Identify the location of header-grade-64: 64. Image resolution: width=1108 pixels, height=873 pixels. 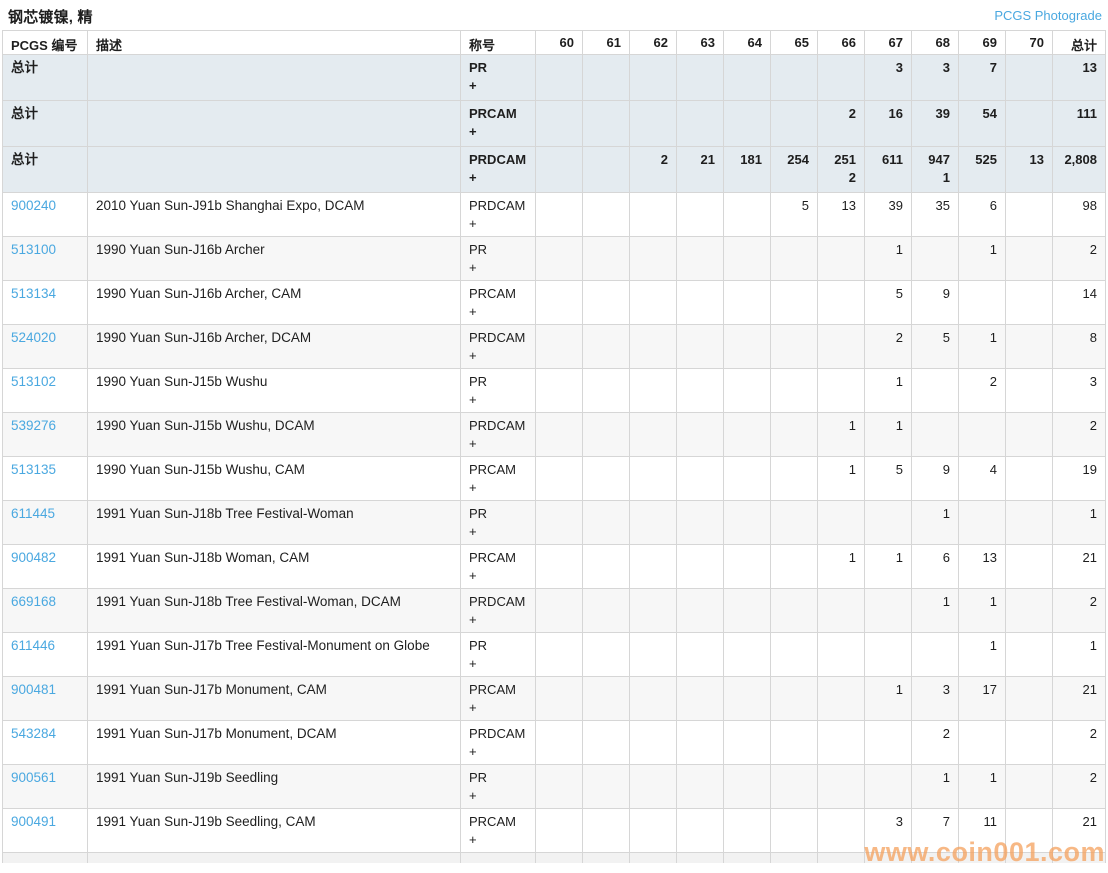
(747, 42).